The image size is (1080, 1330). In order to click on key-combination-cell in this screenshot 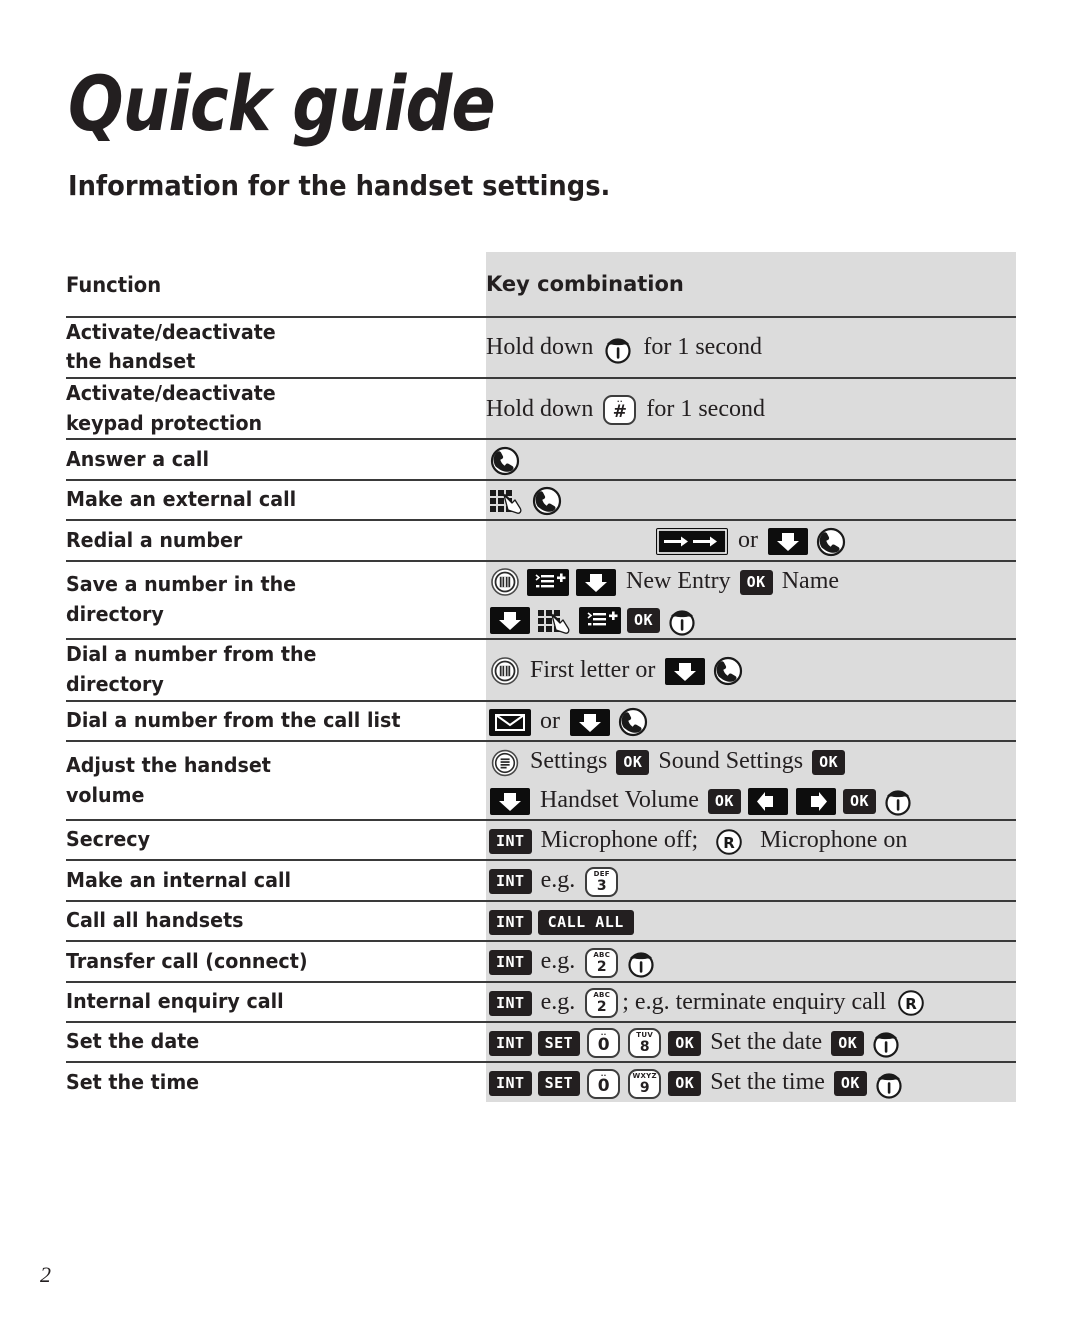, I will do `click(751, 459)`.